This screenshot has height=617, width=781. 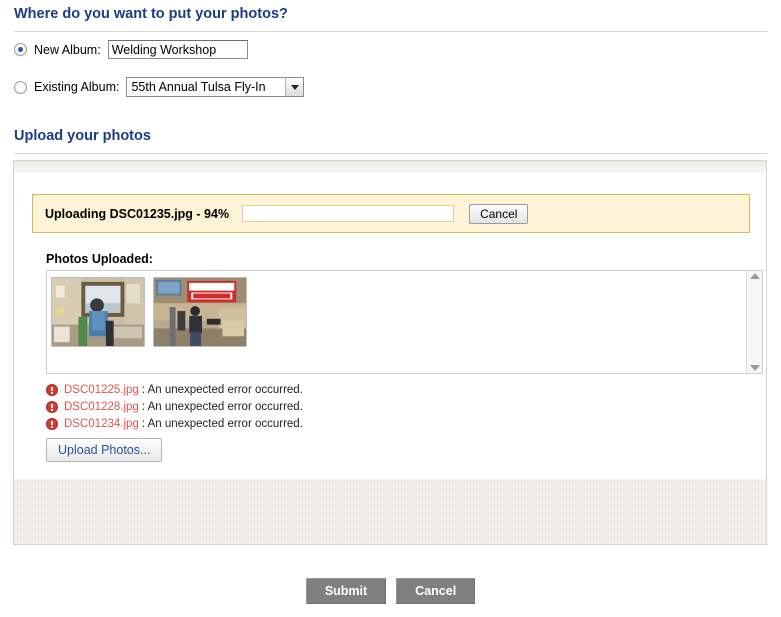 What do you see at coordinates (20, 87) in the screenshot?
I see `radio-existing-album` at bounding box center [20, 87].